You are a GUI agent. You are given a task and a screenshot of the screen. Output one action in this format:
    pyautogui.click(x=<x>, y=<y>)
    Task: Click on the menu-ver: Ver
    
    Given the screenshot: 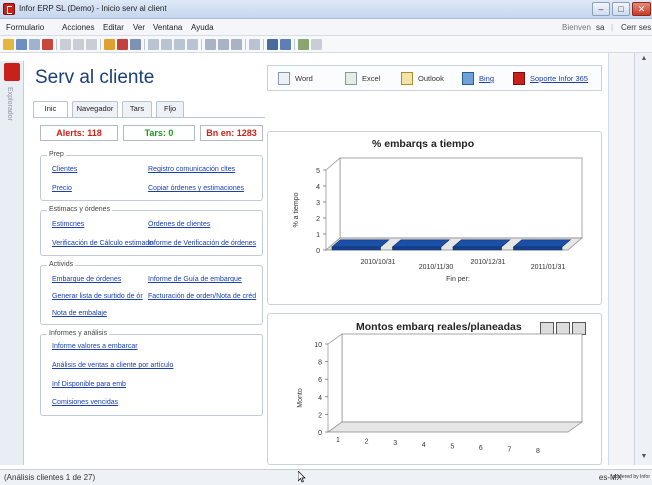 What is the action you would take?
    pyautogui.click(x=139, y=27)
    